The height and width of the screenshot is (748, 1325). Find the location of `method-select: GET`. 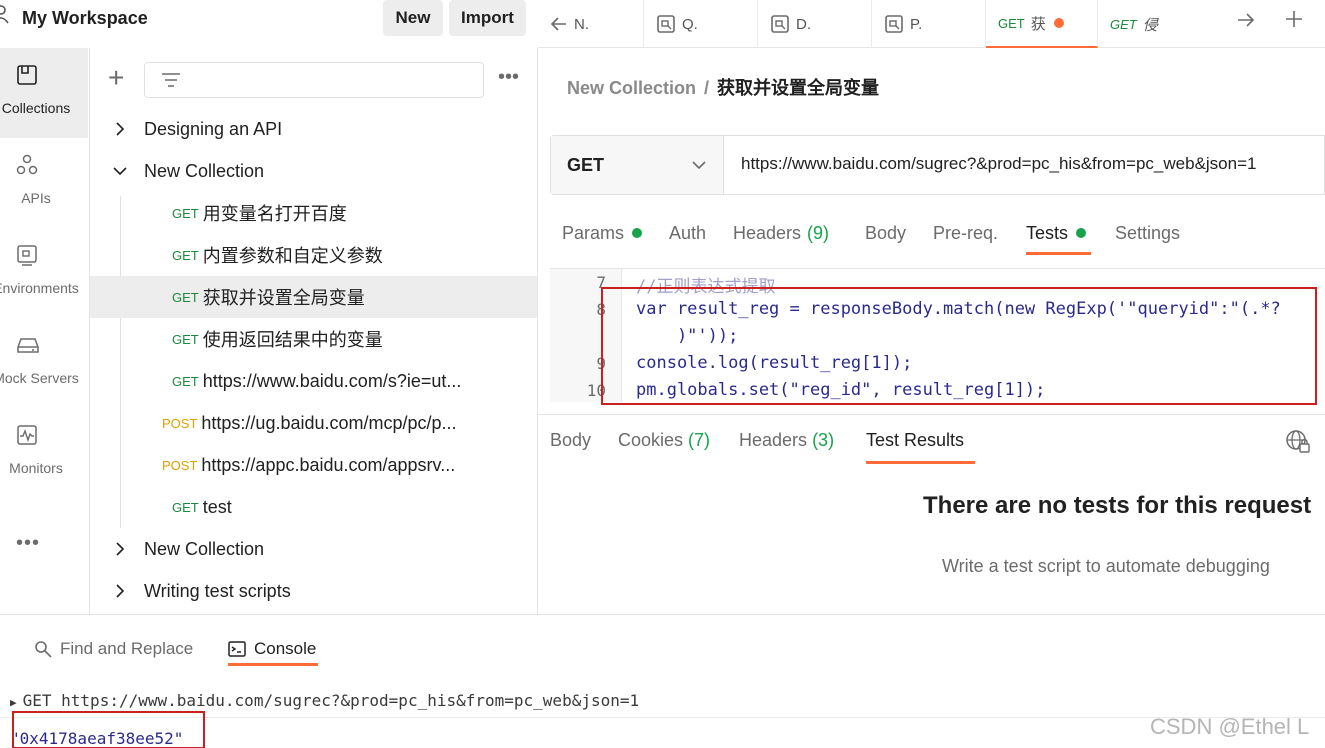

method-select: GET is located at coordinates (637, 165).